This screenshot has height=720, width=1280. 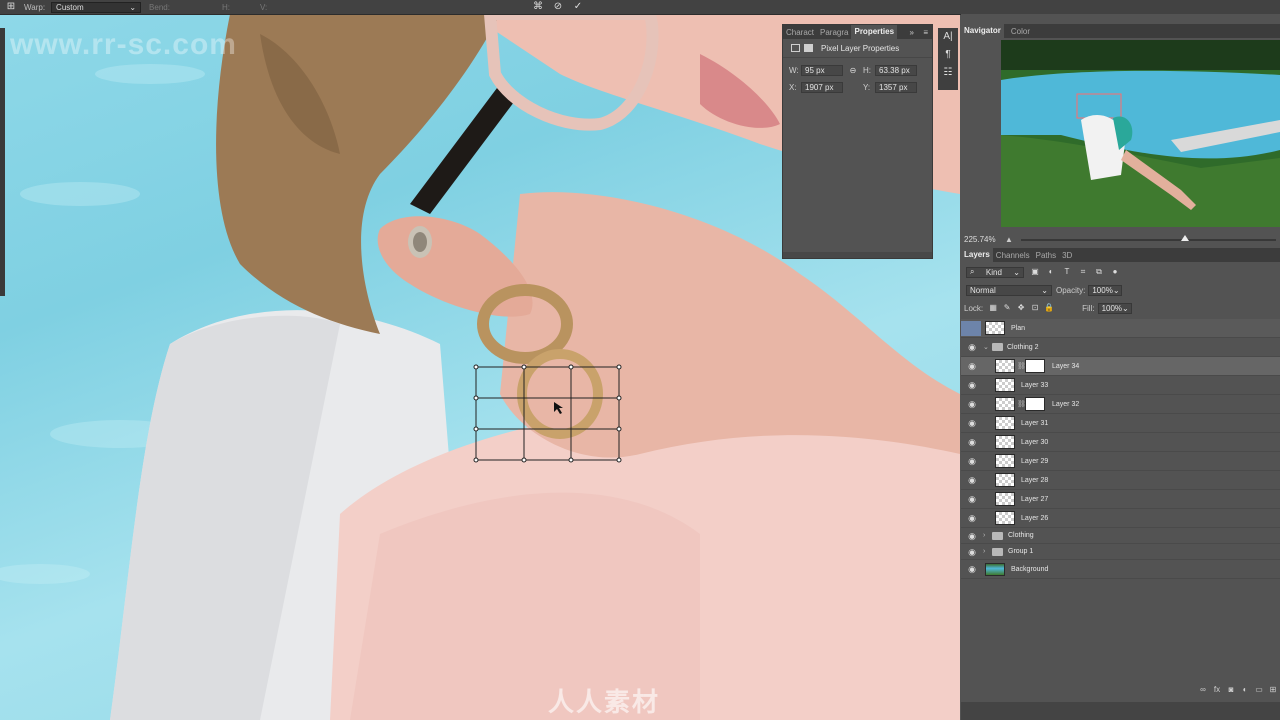 I want to click on tab-layers: Layers, so click(x=977, y=255).